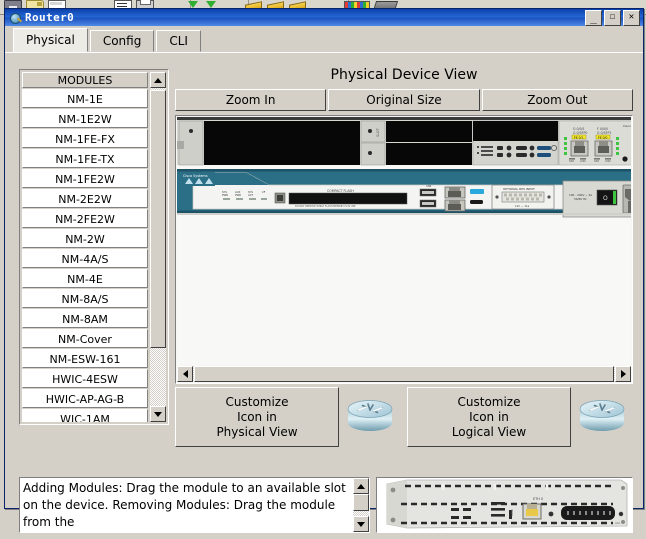  What do you see at coordinates (85, 138) in the screenshot?
I see `module-item: NM-1FE-FX` at bounding box center [85, 138].